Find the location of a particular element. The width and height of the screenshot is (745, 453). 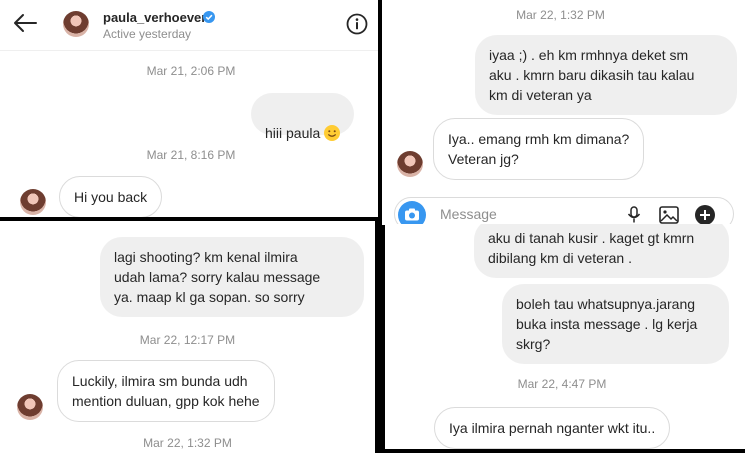

timestamp: Mar 22, 12:17 PM is located at coordinates (187, 340).